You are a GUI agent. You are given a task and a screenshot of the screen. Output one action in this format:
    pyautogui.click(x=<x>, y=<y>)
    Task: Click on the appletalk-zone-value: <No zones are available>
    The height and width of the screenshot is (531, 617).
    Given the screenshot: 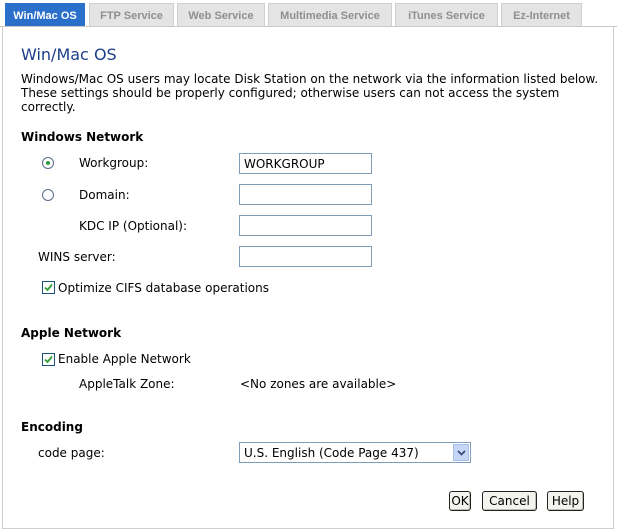 What is the action you would take?
    pyautogui.click(x=318, y=384)
    